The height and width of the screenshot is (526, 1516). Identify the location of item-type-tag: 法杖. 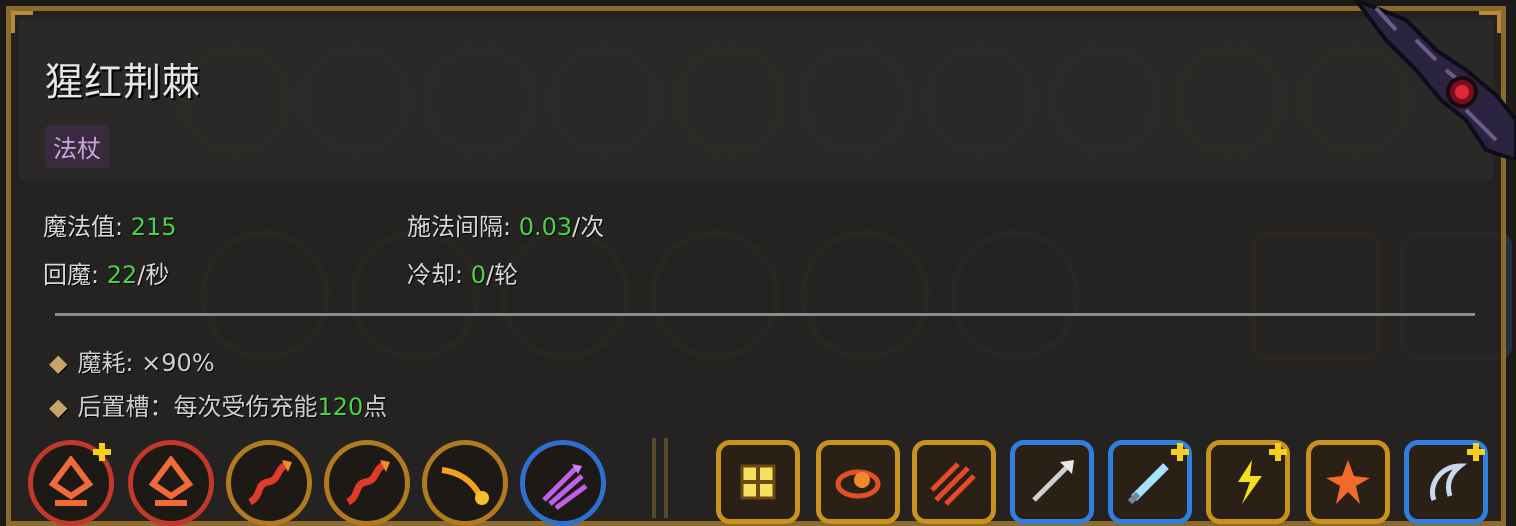
(77, 146).